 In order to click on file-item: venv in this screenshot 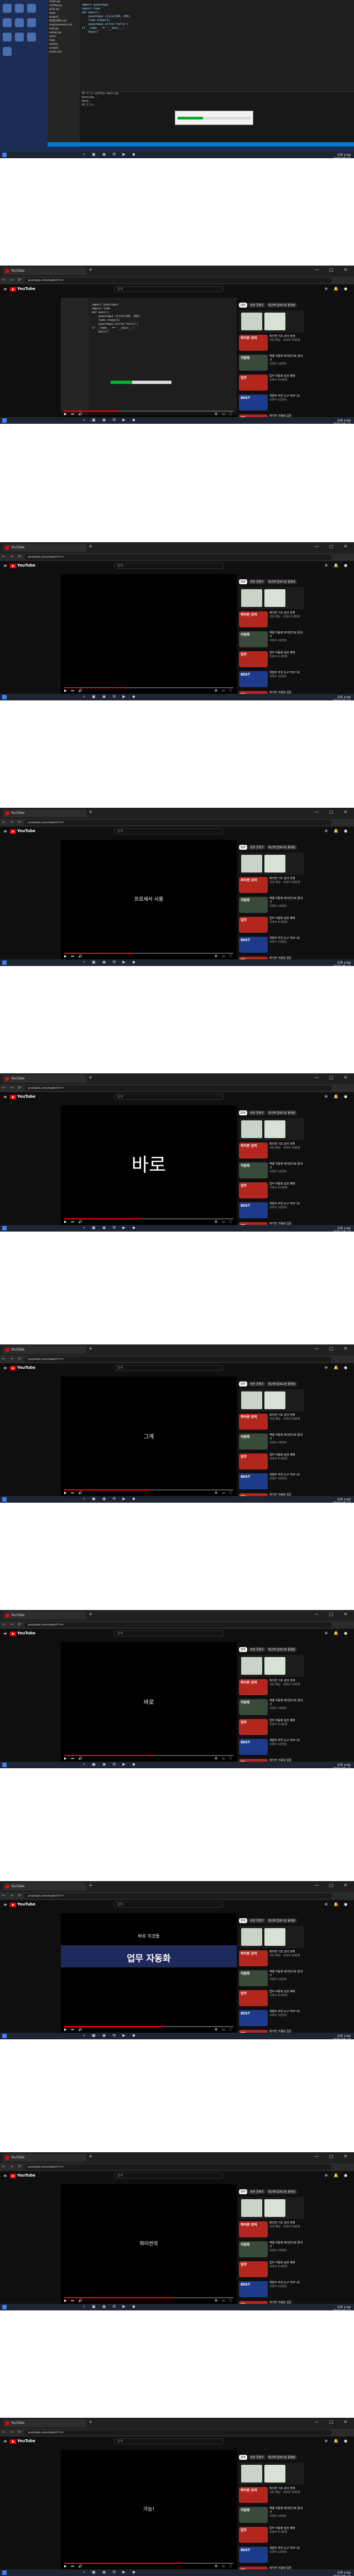, I will do `click(64, 37)`.